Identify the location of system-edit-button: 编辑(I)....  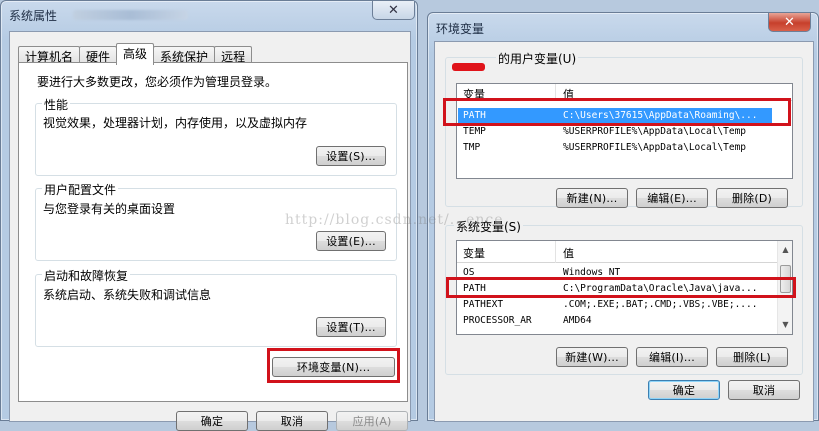
(672, 357).